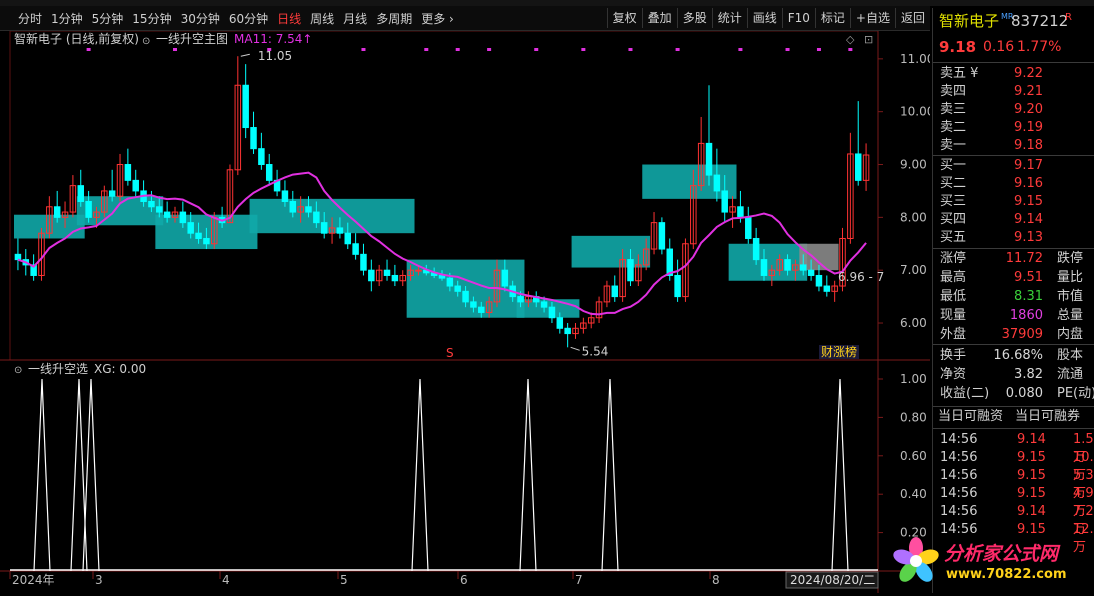  I want to click on tool-button-0: 复权, so click(624, 18).